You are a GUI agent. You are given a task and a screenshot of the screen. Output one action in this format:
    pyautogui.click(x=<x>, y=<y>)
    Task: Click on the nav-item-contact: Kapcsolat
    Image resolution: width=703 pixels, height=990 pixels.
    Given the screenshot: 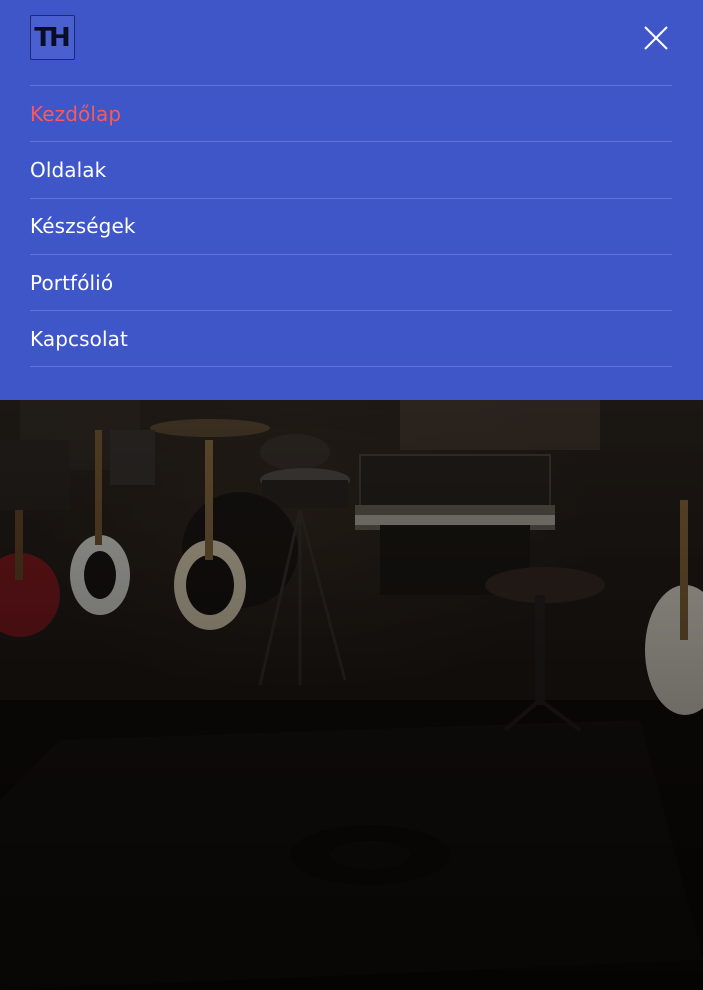 What is the action you would take?
    pyautogui.click(x=351, y=339)
    